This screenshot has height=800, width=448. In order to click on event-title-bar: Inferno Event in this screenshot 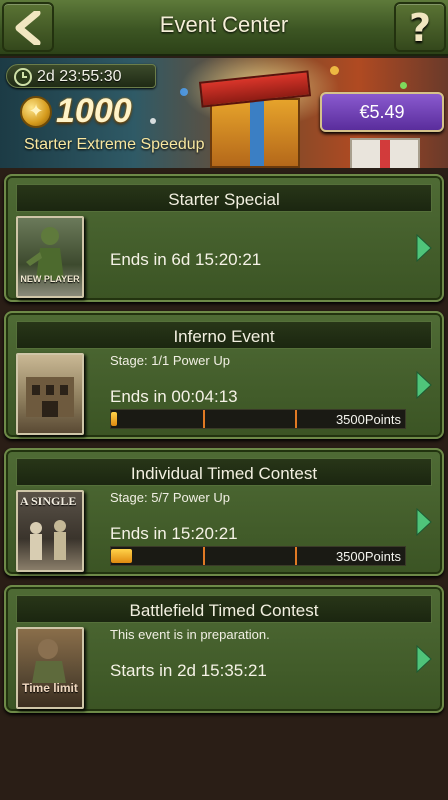, I will do `click(224, 335)`.